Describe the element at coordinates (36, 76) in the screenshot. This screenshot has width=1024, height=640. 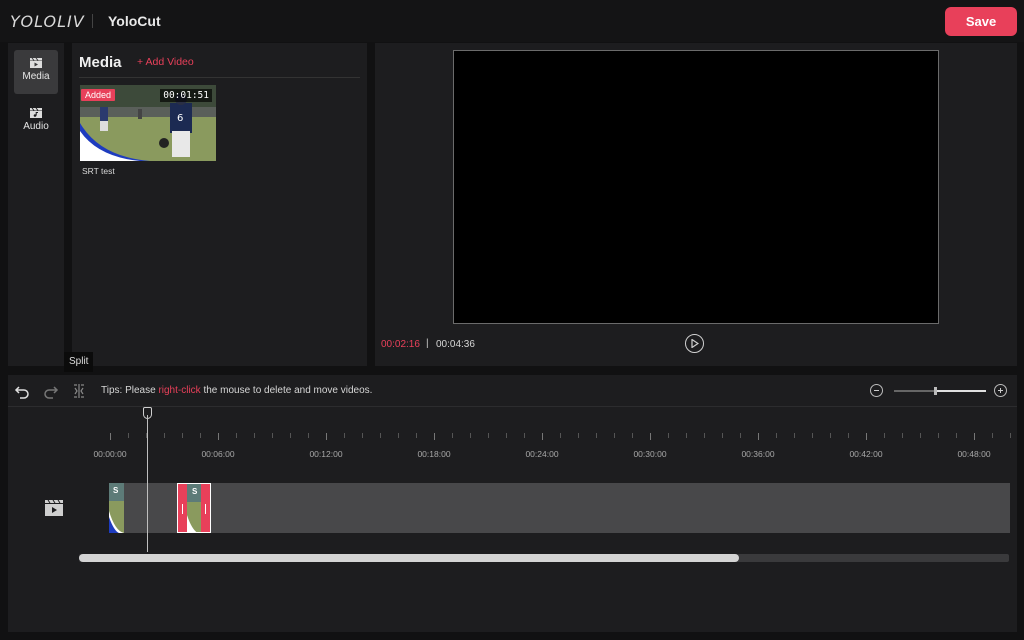
I see `sidebar-item-label: Media` at that location.